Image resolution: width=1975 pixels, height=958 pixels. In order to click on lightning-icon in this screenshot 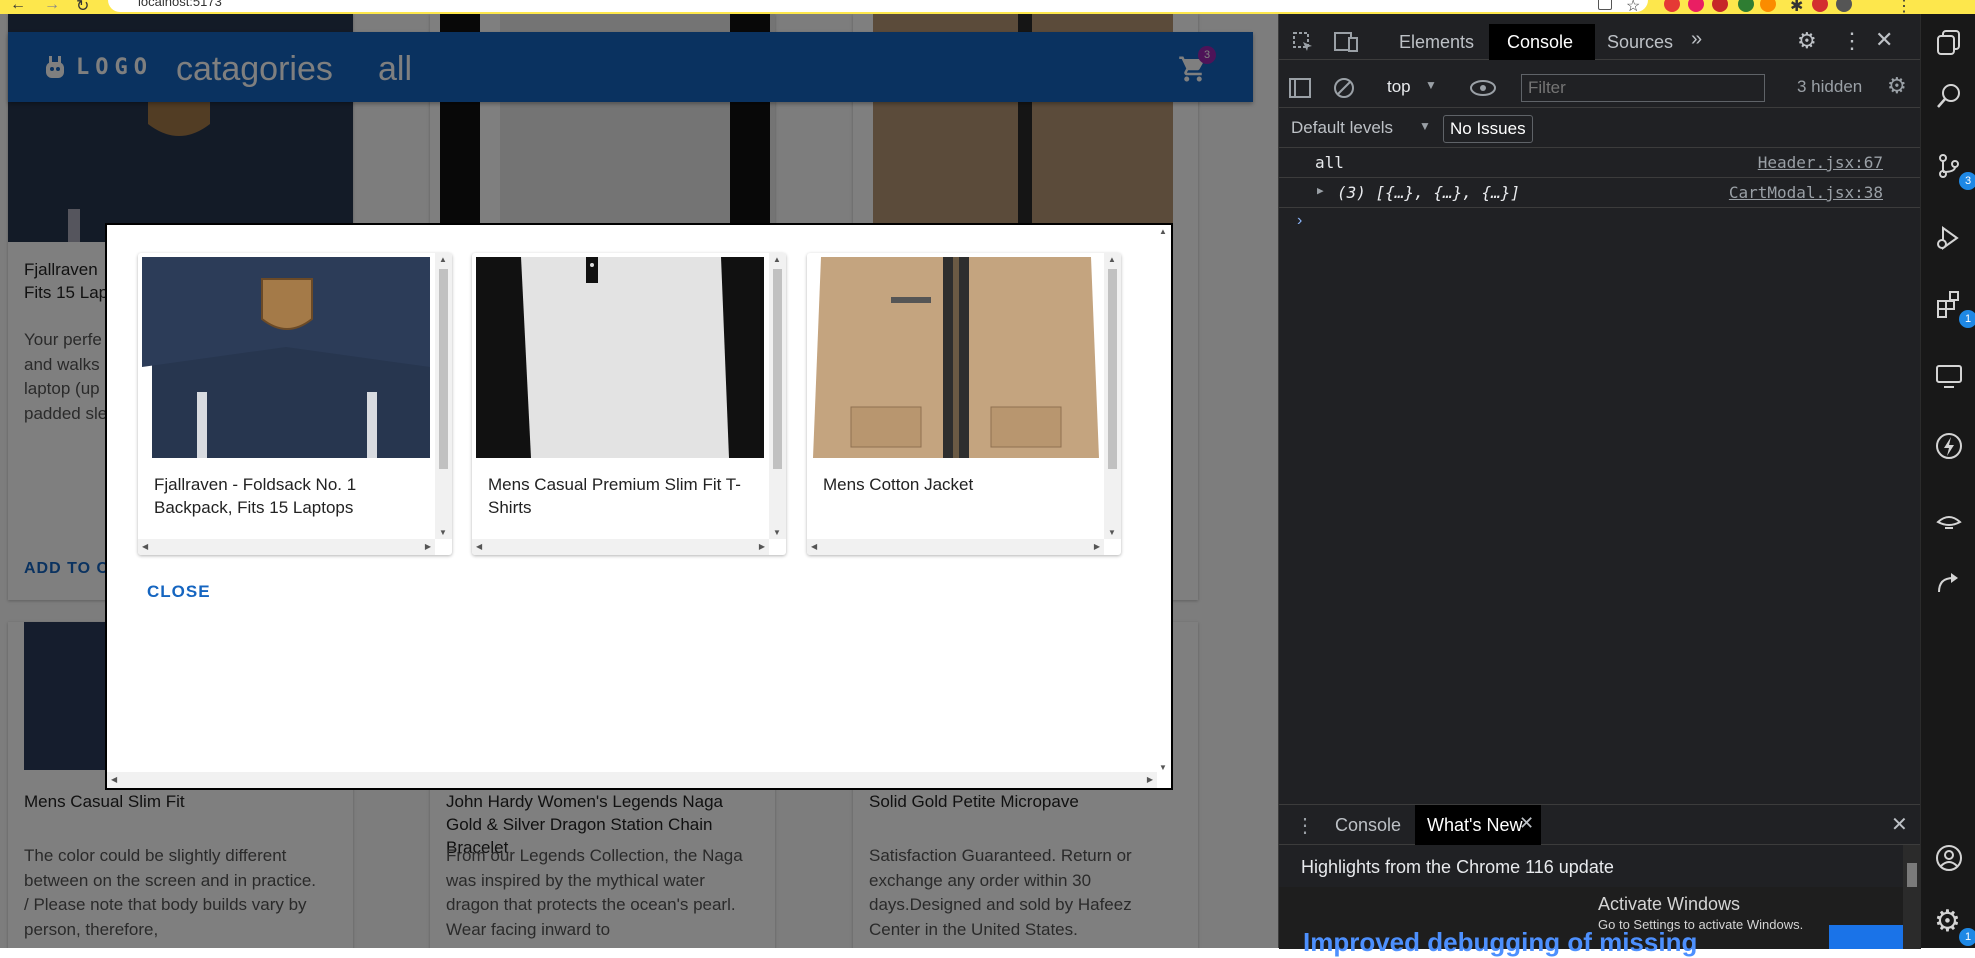, I will do `click(1949, 446)`.